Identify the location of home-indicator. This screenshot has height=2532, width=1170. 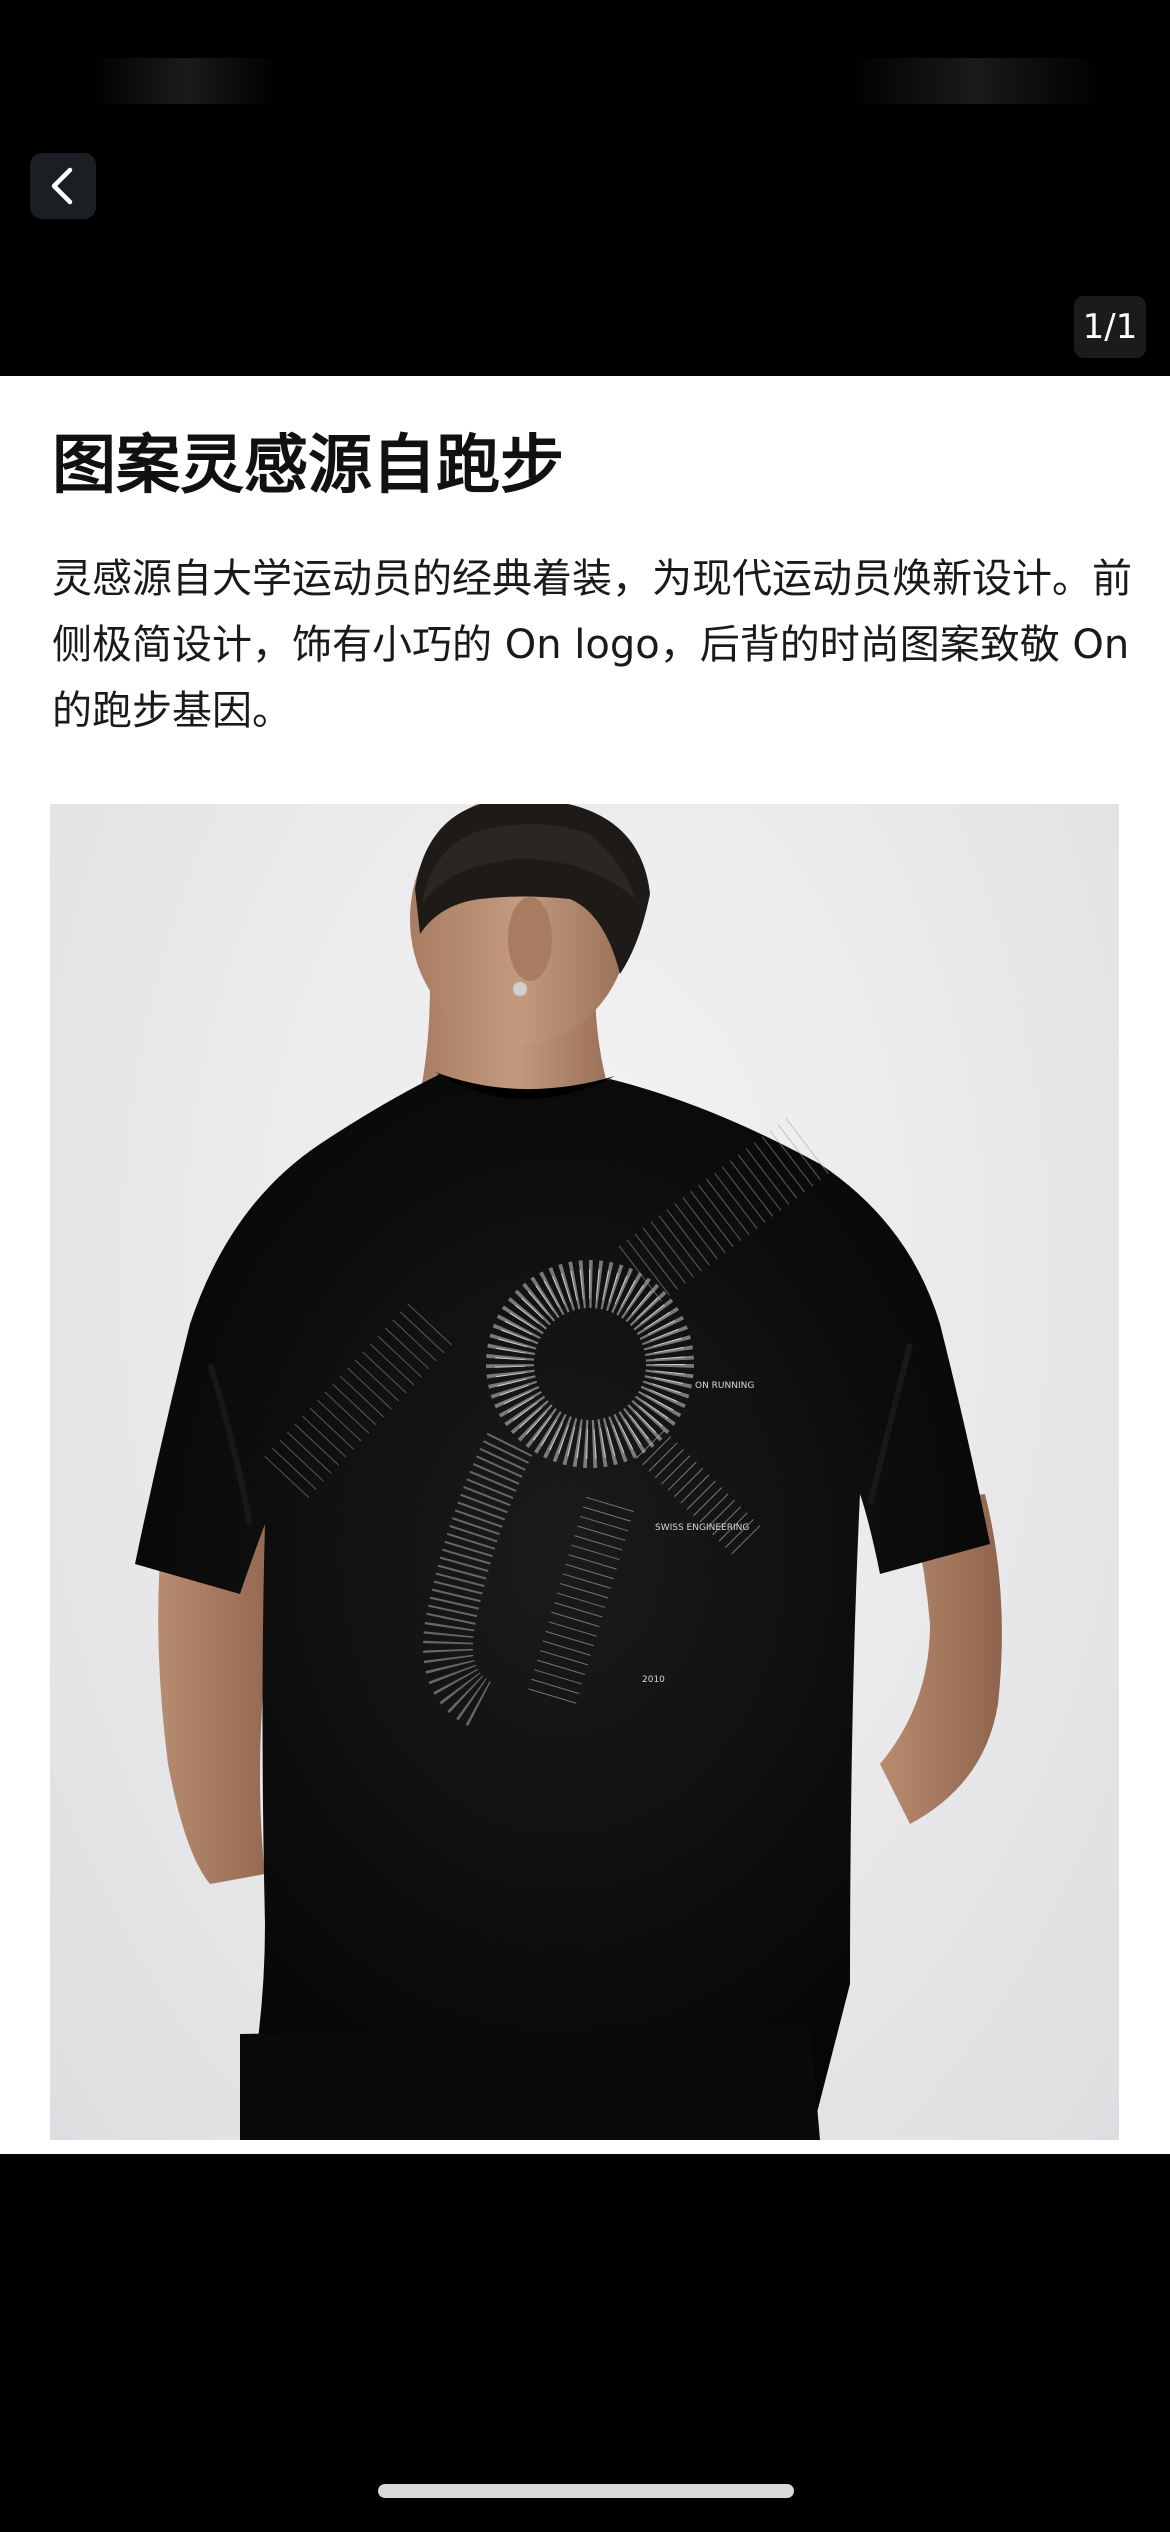
(586, 2491).